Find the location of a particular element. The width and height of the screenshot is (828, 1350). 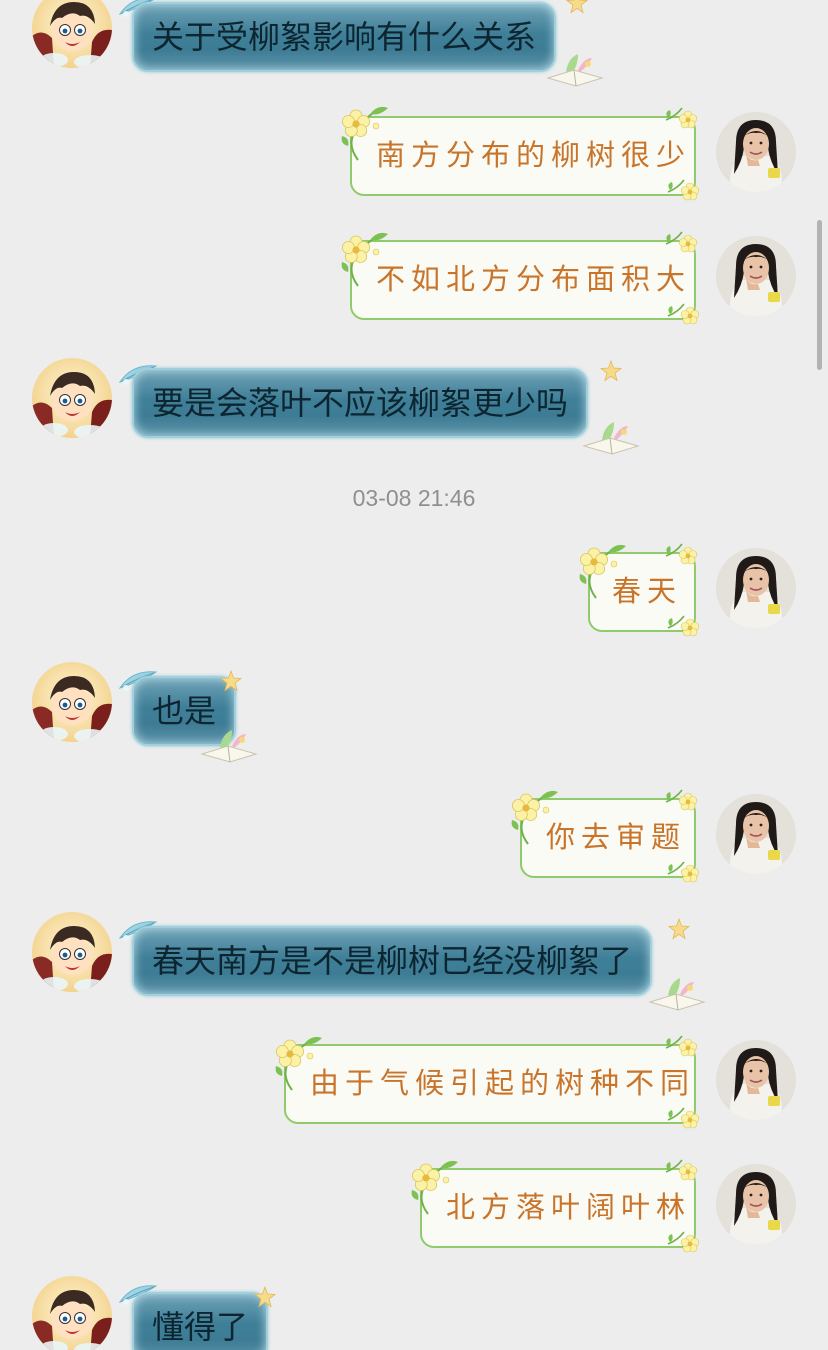

friend-message-bubble: 春天南方是不是柳树已经没柳絮了 is located at coordinates (392, 961).